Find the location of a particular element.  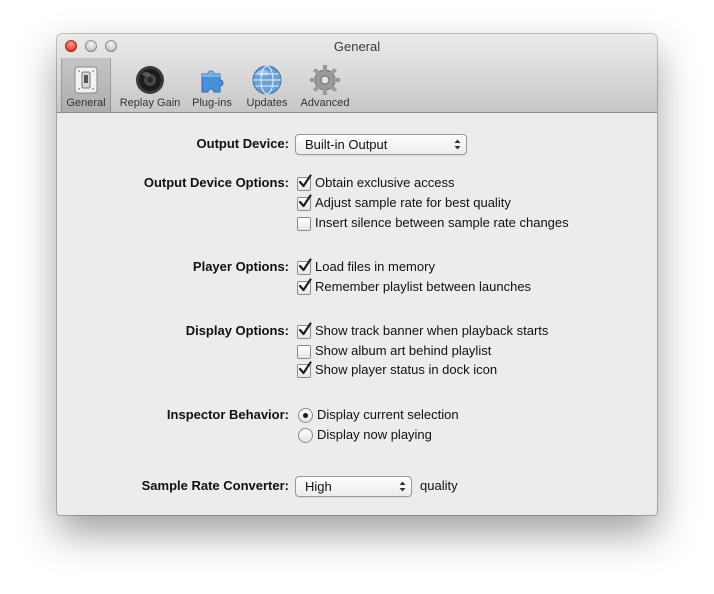

checkbox-label: Show album art behind playlist is located at coordinates (403, 350).